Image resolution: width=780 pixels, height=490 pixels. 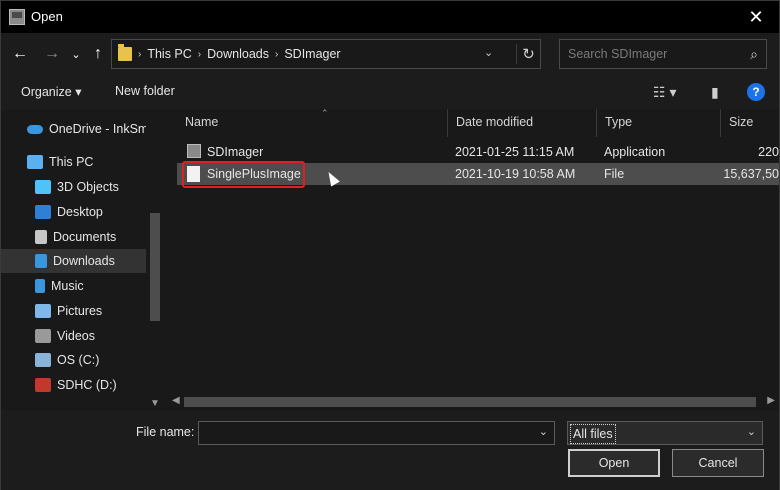 I want to click on column-header-label: Type, so click(x=619, y=122).